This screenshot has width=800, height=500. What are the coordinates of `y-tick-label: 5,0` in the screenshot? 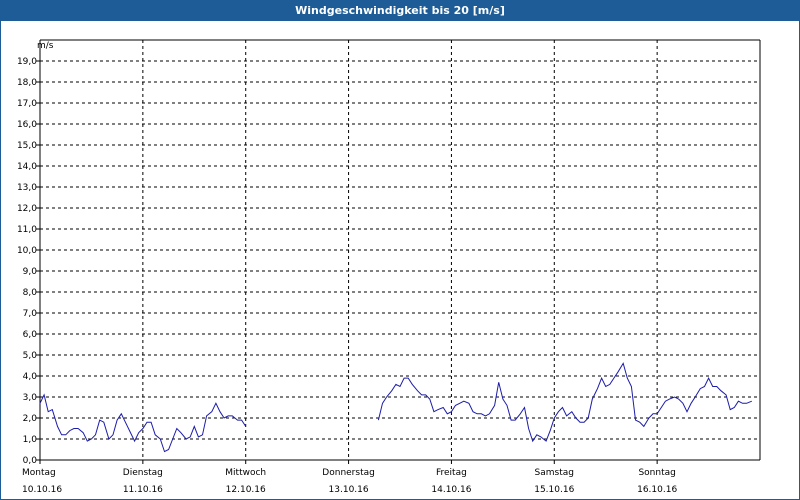 It's located at (30, 356).